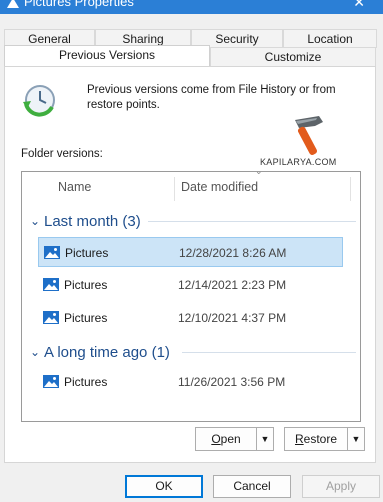 The height and width of the screenshot is (502, 383). I want to click on group-header: ⌄ A long time ago (1), so click(195, 352).